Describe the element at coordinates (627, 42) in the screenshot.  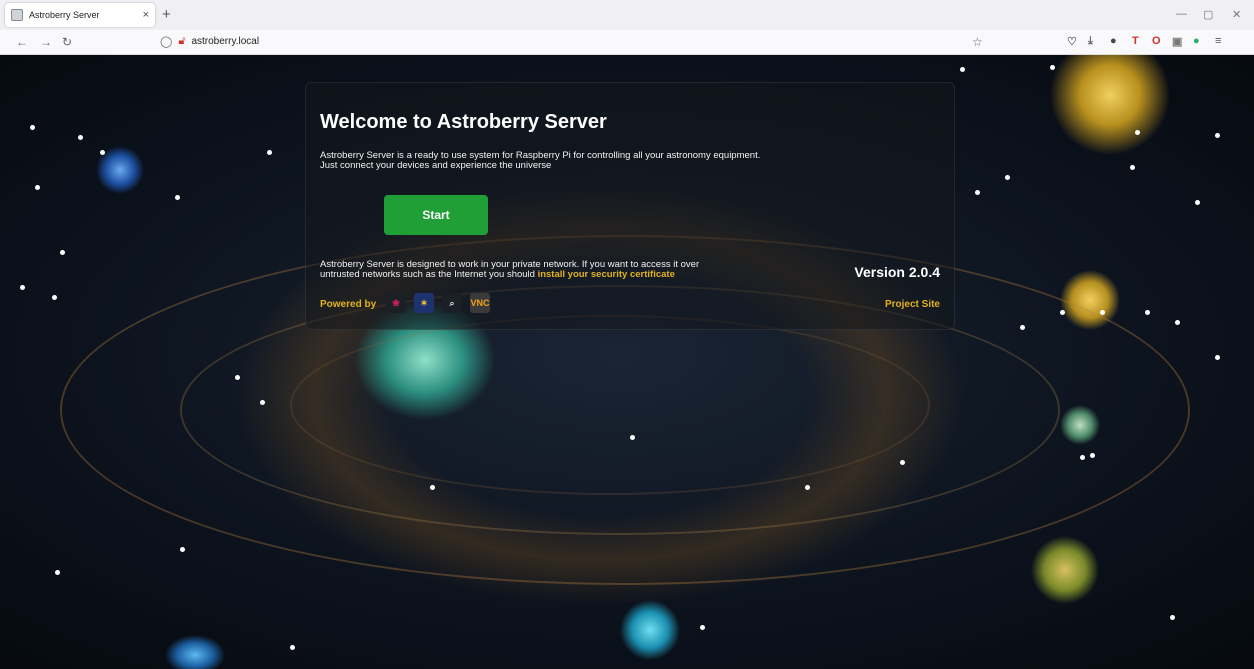
I see `browser-nav-bar: ← → ↻ ◯ 🔓︎ astroberry.local ☆ ♡ ⤓ ● T O ▣ ● ≡` at that location.